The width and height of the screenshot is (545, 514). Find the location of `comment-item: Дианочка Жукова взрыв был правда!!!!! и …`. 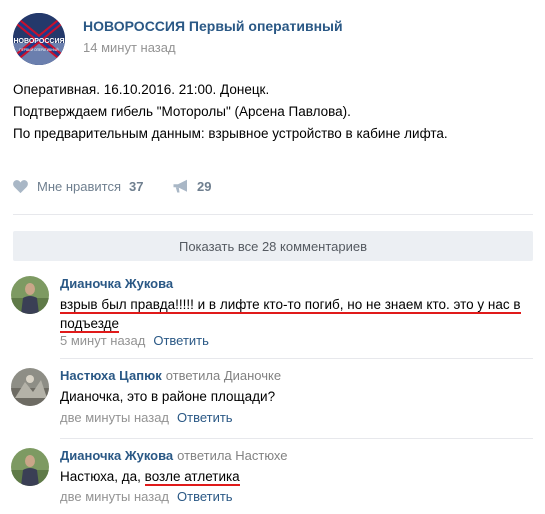

comment-item: Дианочка Жукова взрыв был правда!!!!! и … is located at coordinates (273, 312).